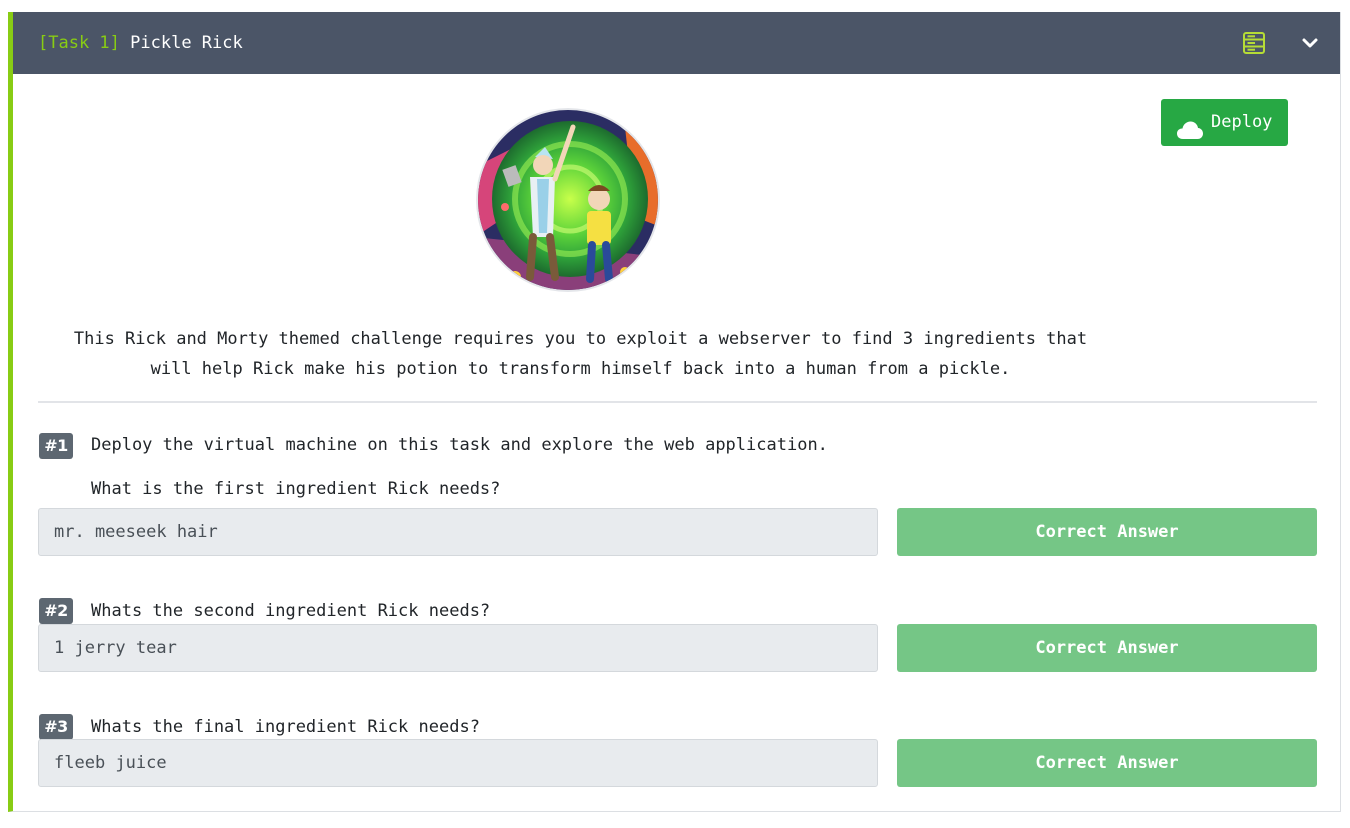  What do you see at coordinates (285, 727) in the screenshot?
I see `question-text: Whats the final ingredient Rick needs?` at bounding box center [285, 727].